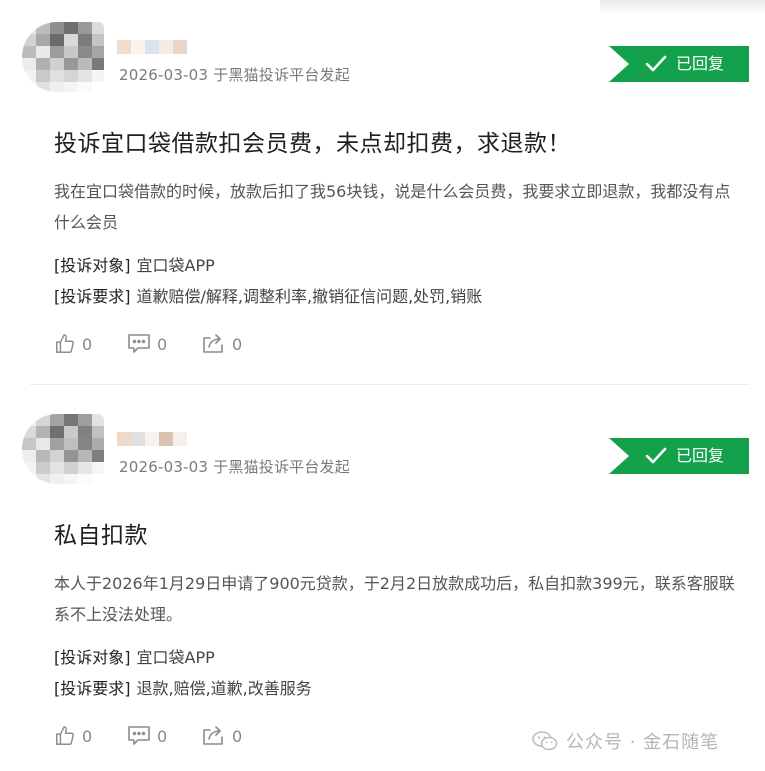  I want to click on watermark-text: 公众号 · 金石随笔, so click(643, 742).